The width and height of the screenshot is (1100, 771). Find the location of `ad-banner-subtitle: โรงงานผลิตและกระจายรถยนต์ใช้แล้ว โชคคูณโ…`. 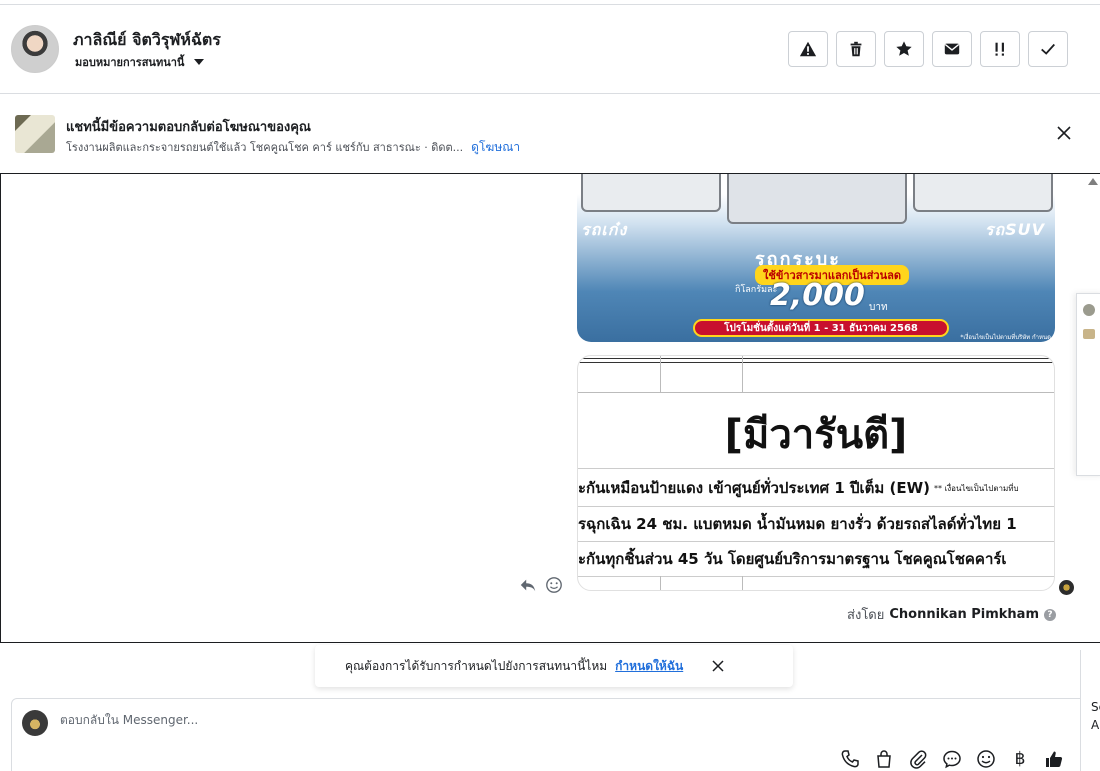

ad-banner-subtitle: โรงงานผลิตและกระจายรถยนต์ใช้แล้ว โชคคูณโ… is located at coordinates (293, 147).